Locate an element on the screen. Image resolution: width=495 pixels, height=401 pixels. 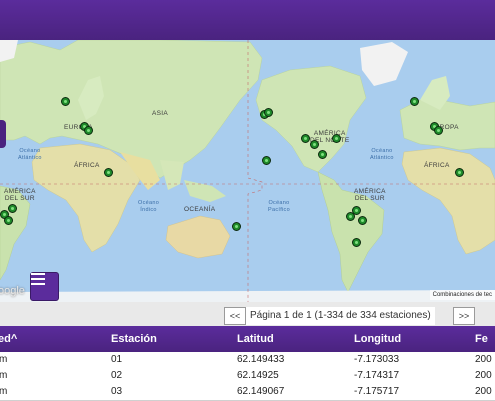
google-logo: oogle is located at coordinates (12, 291).